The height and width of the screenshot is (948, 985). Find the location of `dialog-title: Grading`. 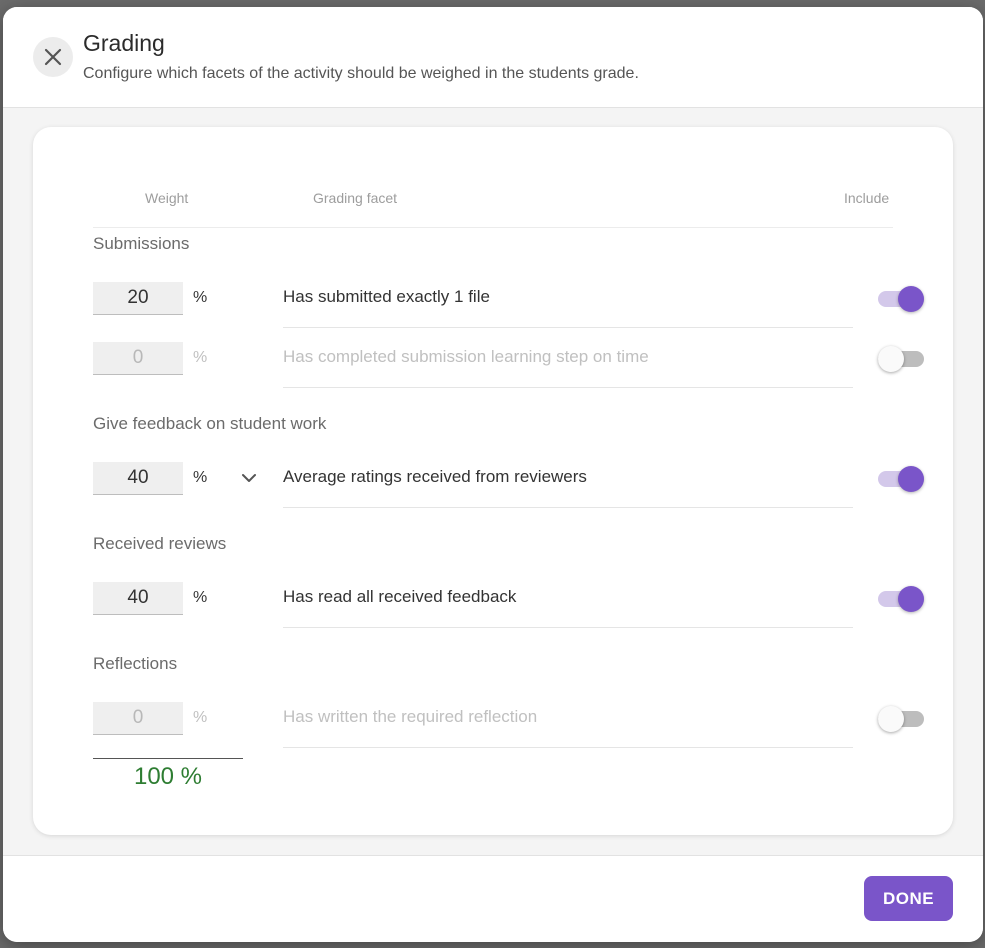

dialog-title: Grading is located at coordinates (124, 43).